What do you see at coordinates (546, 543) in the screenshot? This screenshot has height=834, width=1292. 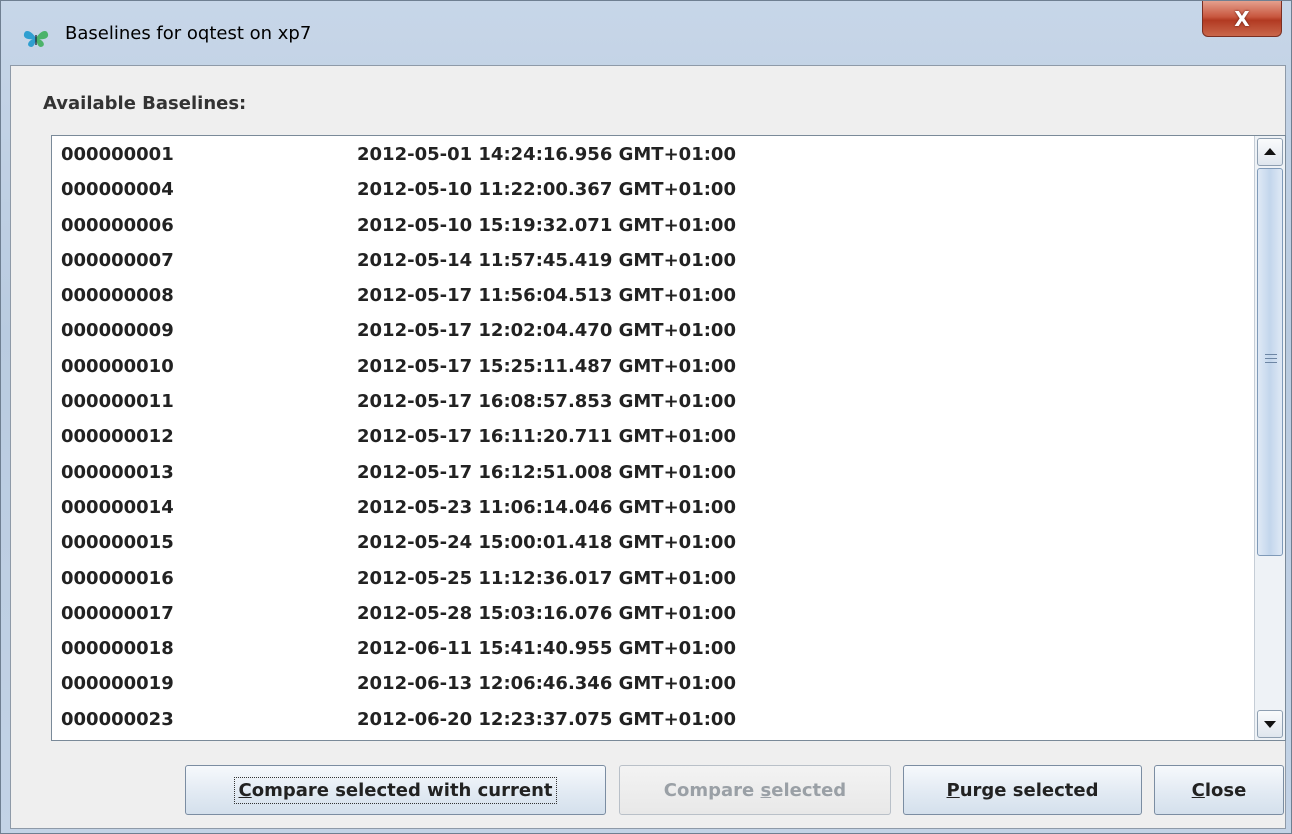 I see `baseline-timestamp: 2012-05-24 15:00:01.418 GMT+01:00` at bounding box center [546, 543].